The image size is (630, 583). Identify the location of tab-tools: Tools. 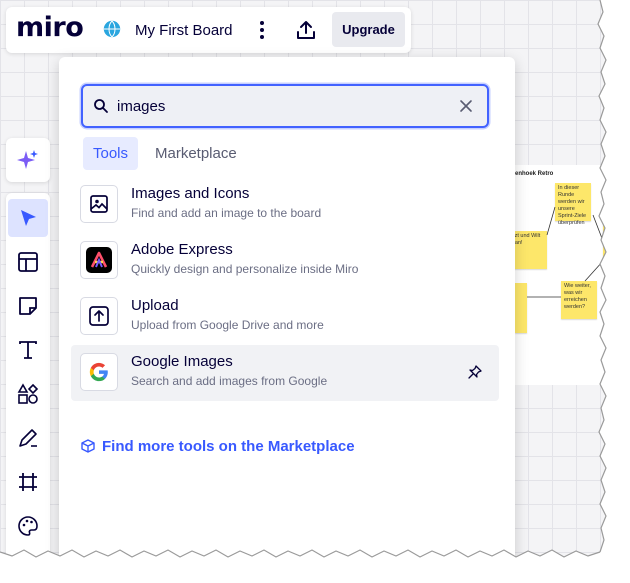
(111, 153).